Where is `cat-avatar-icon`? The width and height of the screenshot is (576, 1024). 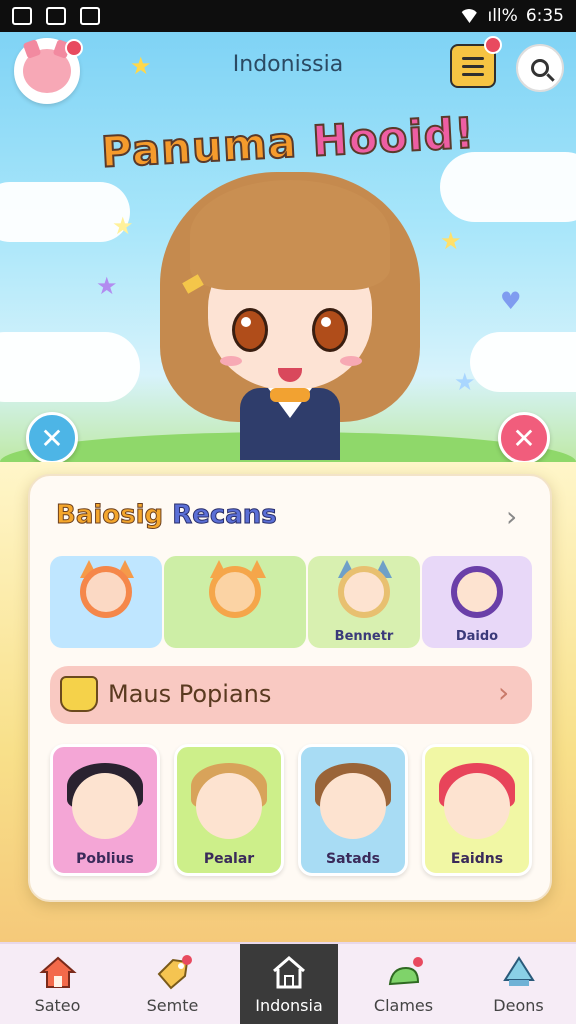
cat-avatar-icon is located at coordinates (47, 71).